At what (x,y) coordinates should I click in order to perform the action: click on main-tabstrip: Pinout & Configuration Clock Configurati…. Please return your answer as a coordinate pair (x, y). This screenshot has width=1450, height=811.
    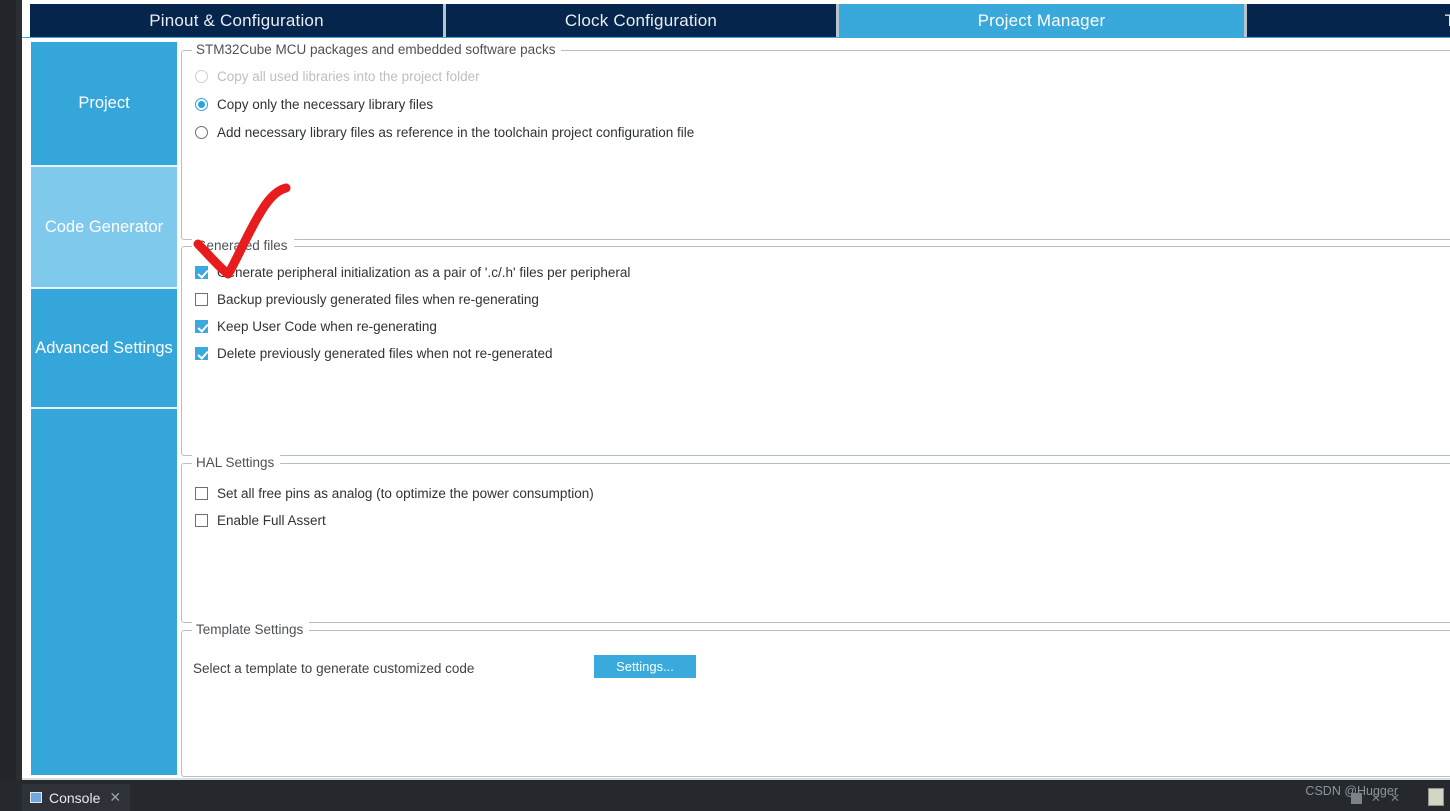
    Looking at the image, I should click on (736, 19).